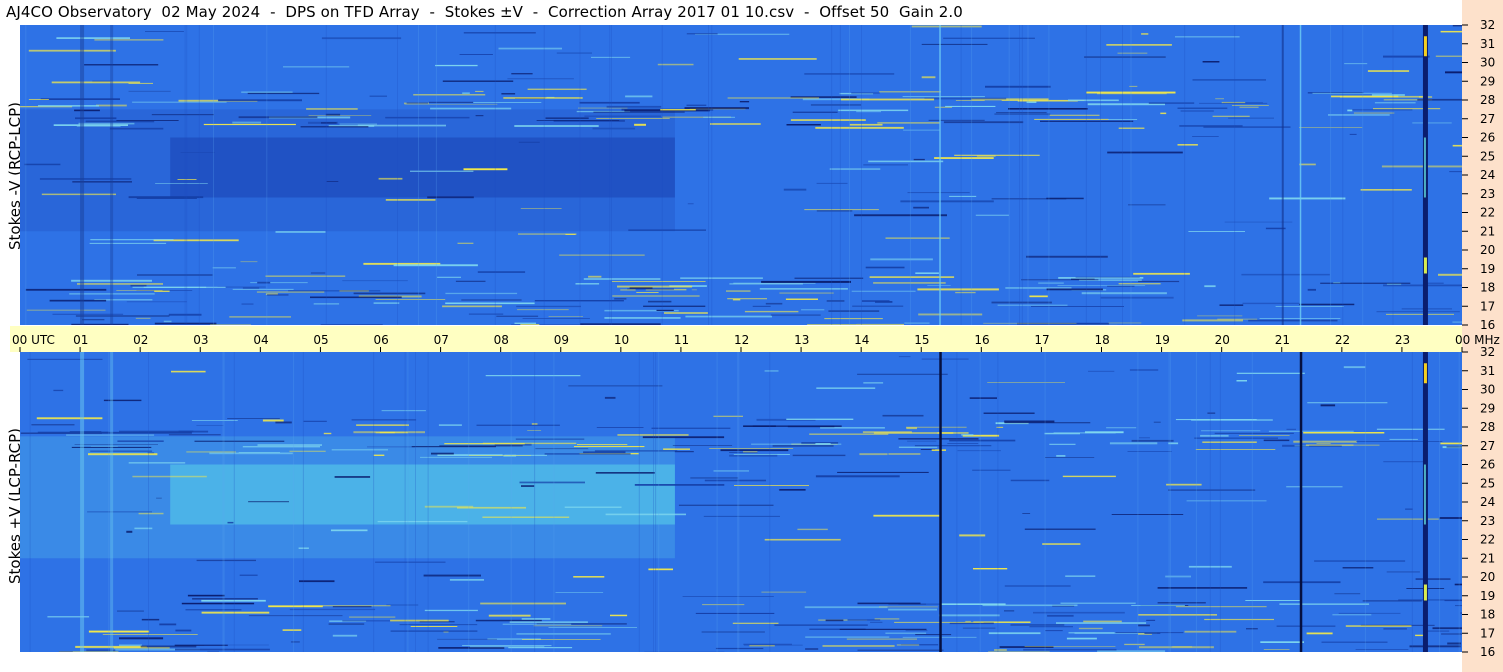 Image resolution: width=1503 pixels, height=672 pixels. What do you see at coordinates (1041, 340) in the screenshot?
I see `x-tick-label: 17` at bounding box center [1041, 340].